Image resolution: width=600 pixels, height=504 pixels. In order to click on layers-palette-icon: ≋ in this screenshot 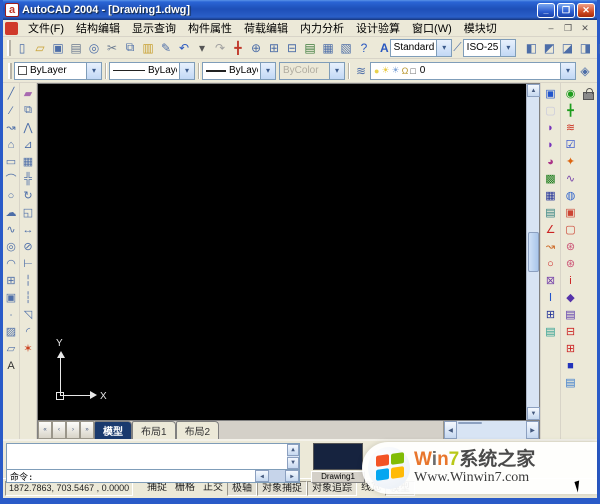, I will do `click(361, 71)`.